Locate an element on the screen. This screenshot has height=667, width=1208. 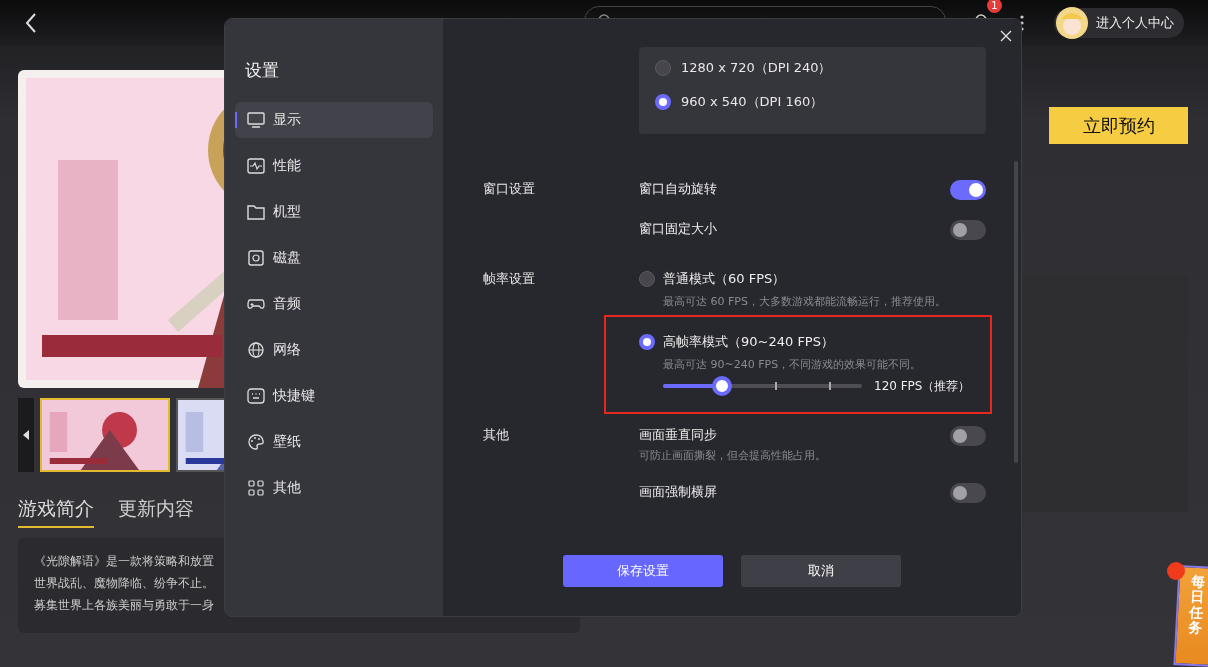
alert-dot-icon is located at coordinates (1176, 571).